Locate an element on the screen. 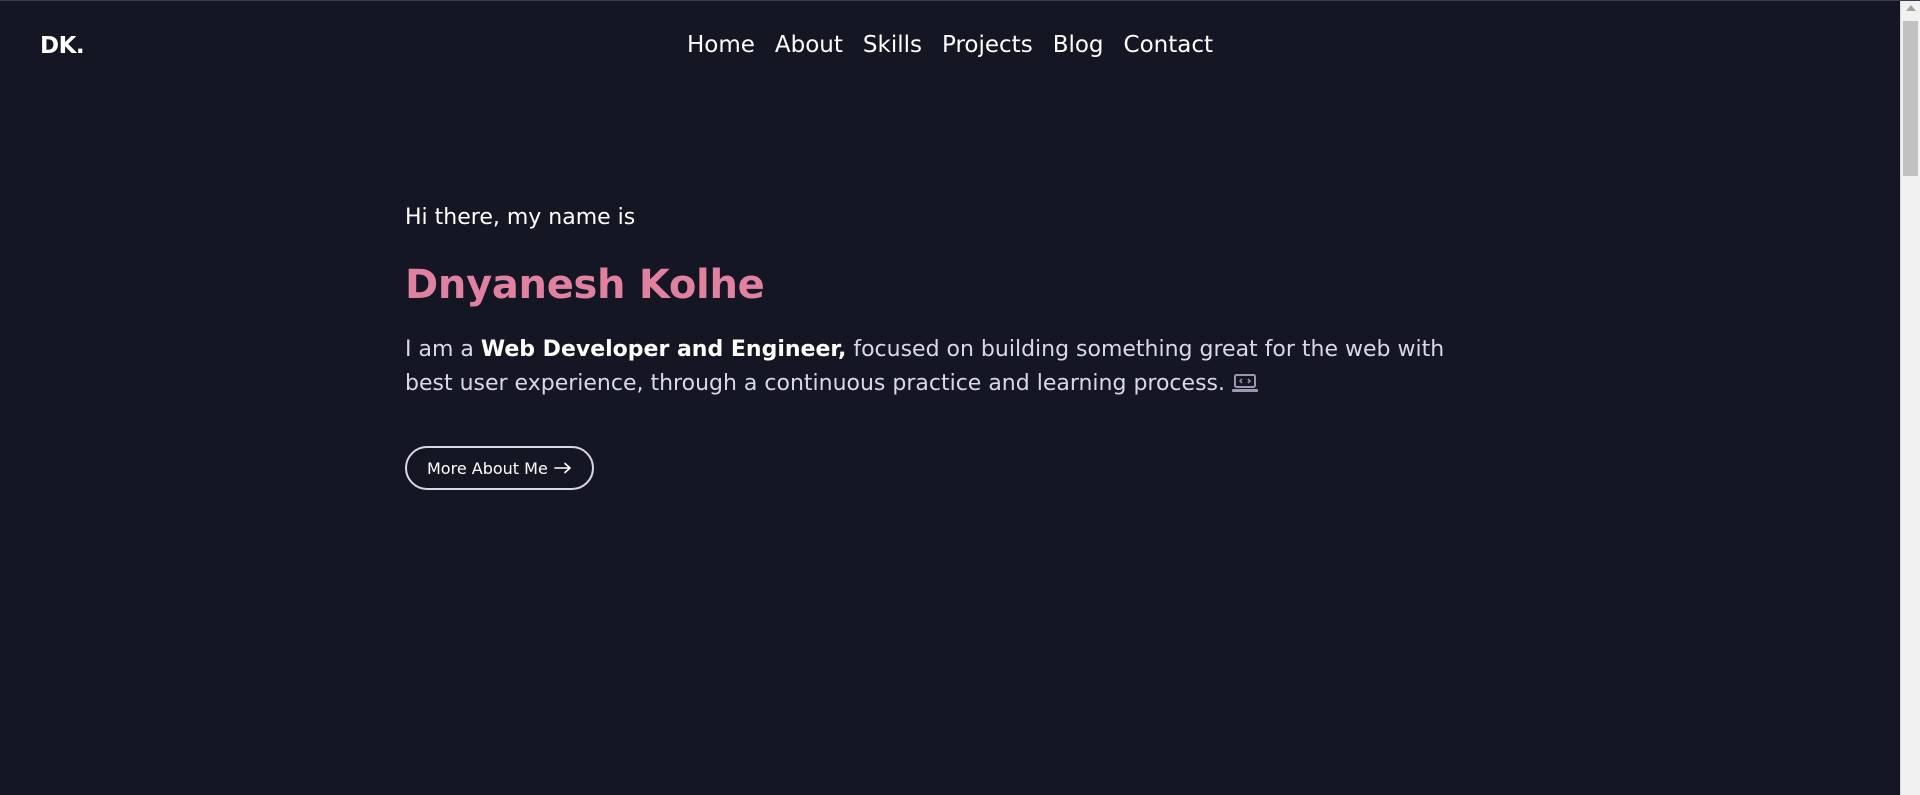  nav-blog: Blog is located at coordinates (1078, 45).